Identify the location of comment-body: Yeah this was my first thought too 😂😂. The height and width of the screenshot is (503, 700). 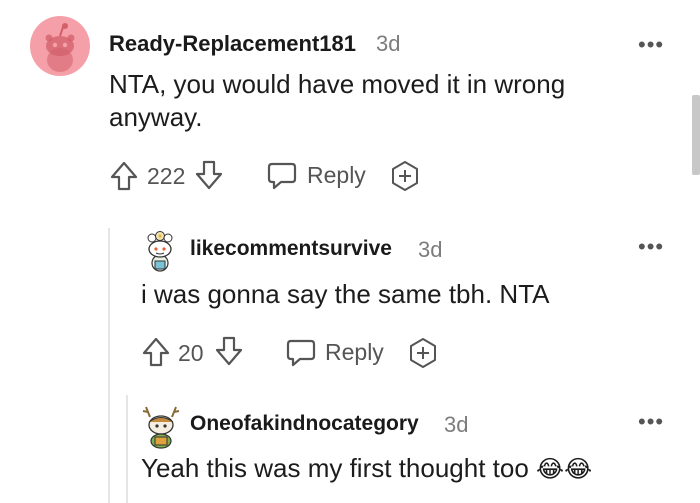
(411, 469).